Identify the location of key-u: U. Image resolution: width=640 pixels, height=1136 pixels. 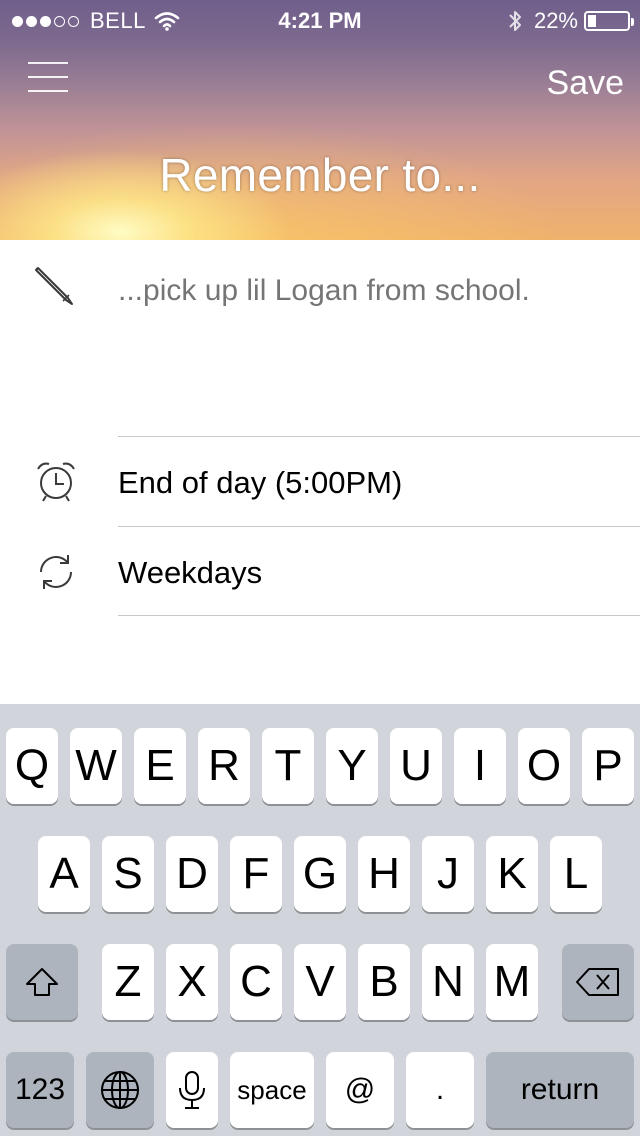
(416, 766).